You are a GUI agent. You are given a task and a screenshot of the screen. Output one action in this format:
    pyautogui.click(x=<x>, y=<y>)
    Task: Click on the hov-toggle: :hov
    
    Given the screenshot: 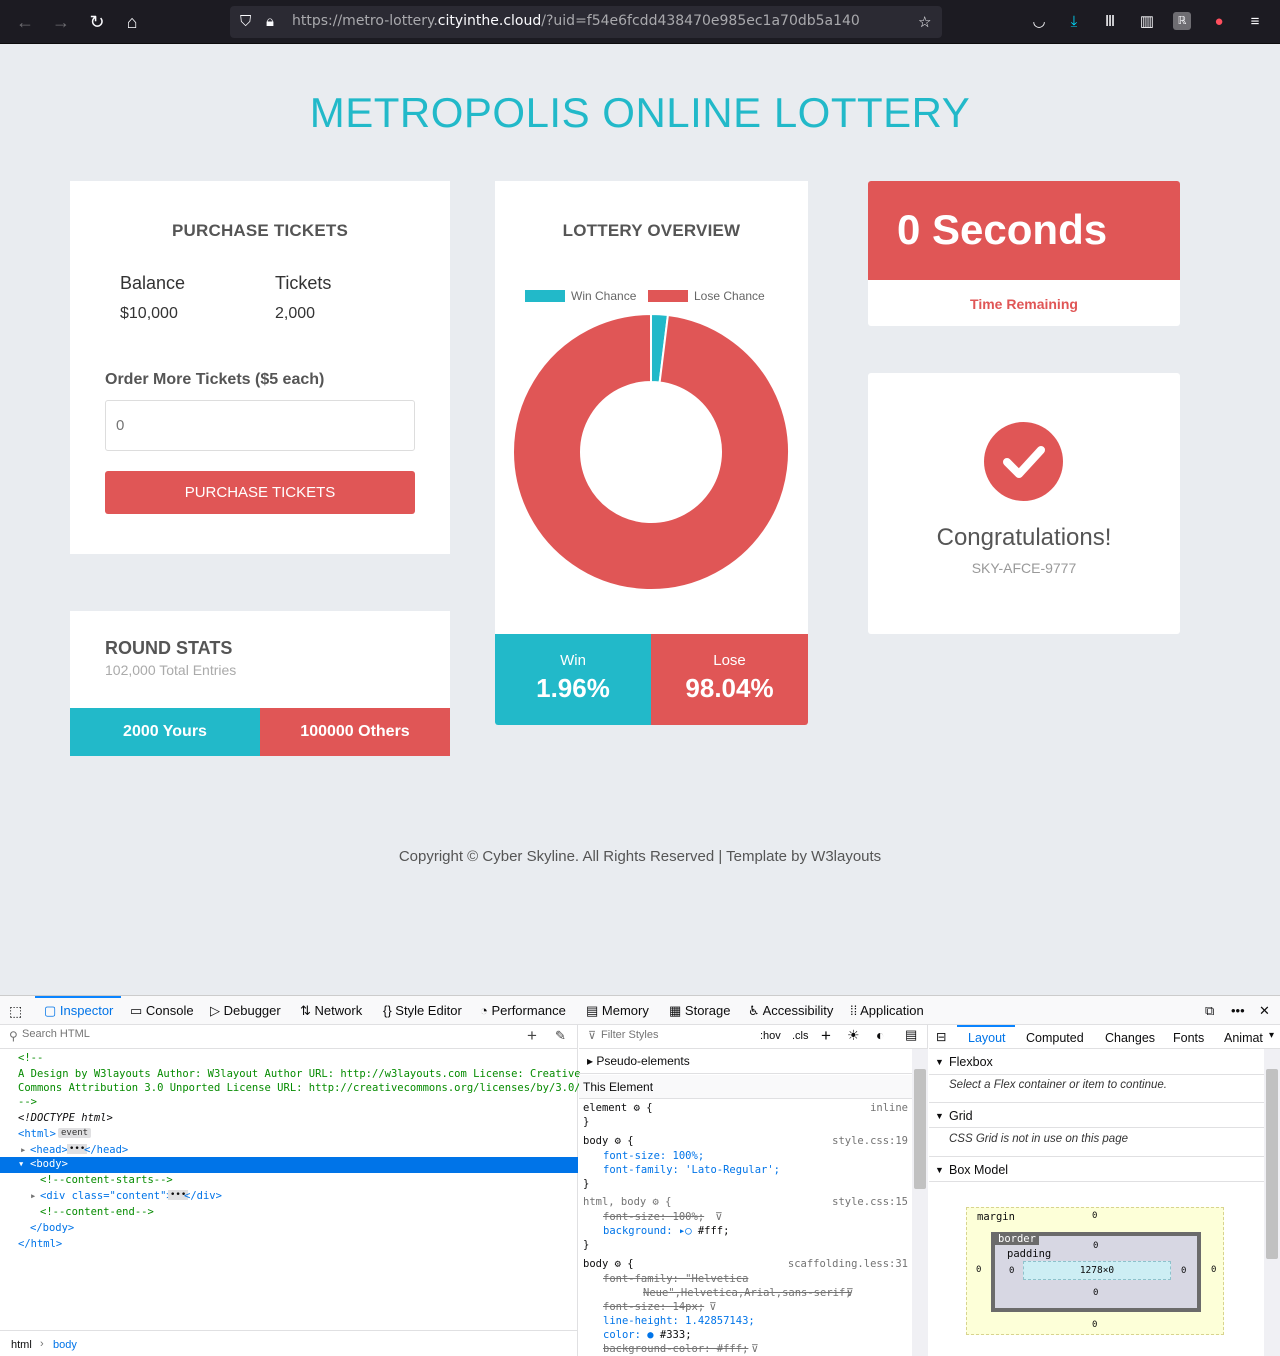 What is the action you would take?
    pyautogui.click(x=770, y=1036)
    